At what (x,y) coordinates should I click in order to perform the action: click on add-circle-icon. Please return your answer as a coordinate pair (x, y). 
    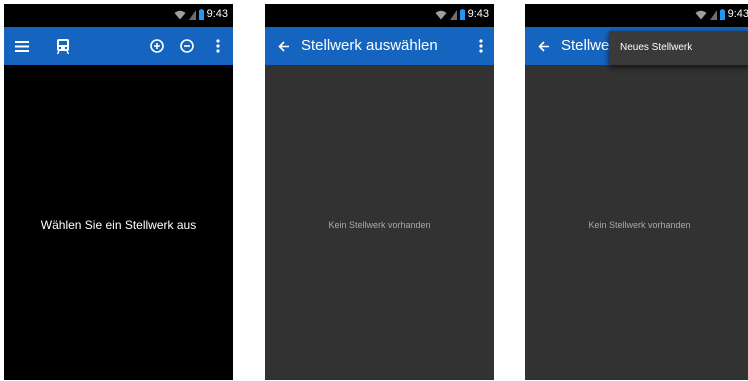
    Looking at the image, I should click on (157, 46).